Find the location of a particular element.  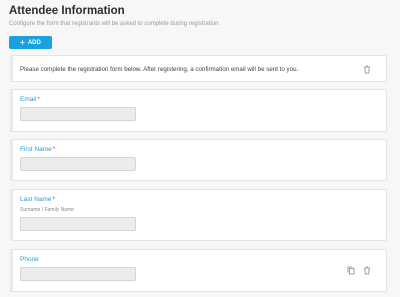

first-name-field is located at coordinates (78, 164).